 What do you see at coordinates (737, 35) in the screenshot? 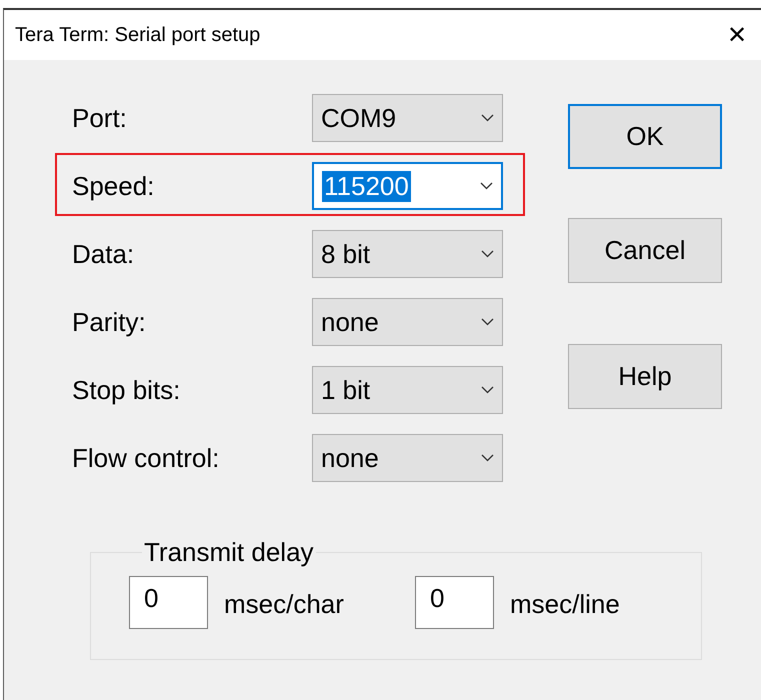
I see `close-button: ✕` at bounding box center [737, 35].